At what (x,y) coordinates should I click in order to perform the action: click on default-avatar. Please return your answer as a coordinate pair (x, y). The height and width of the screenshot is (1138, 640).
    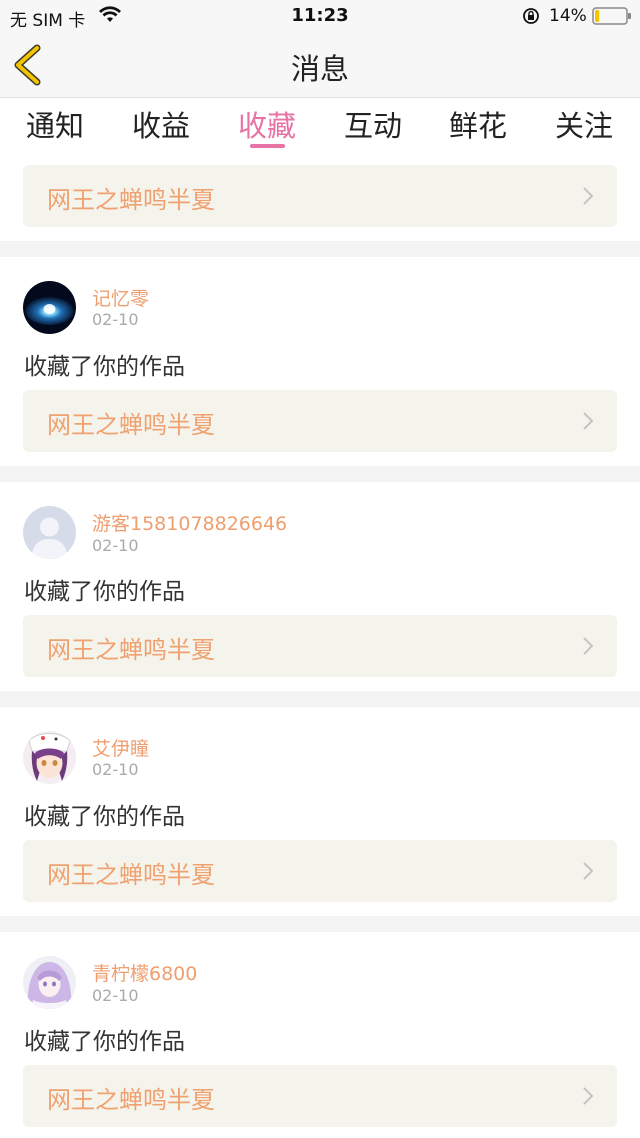
    Looking at the image, I should click on (49, 532).